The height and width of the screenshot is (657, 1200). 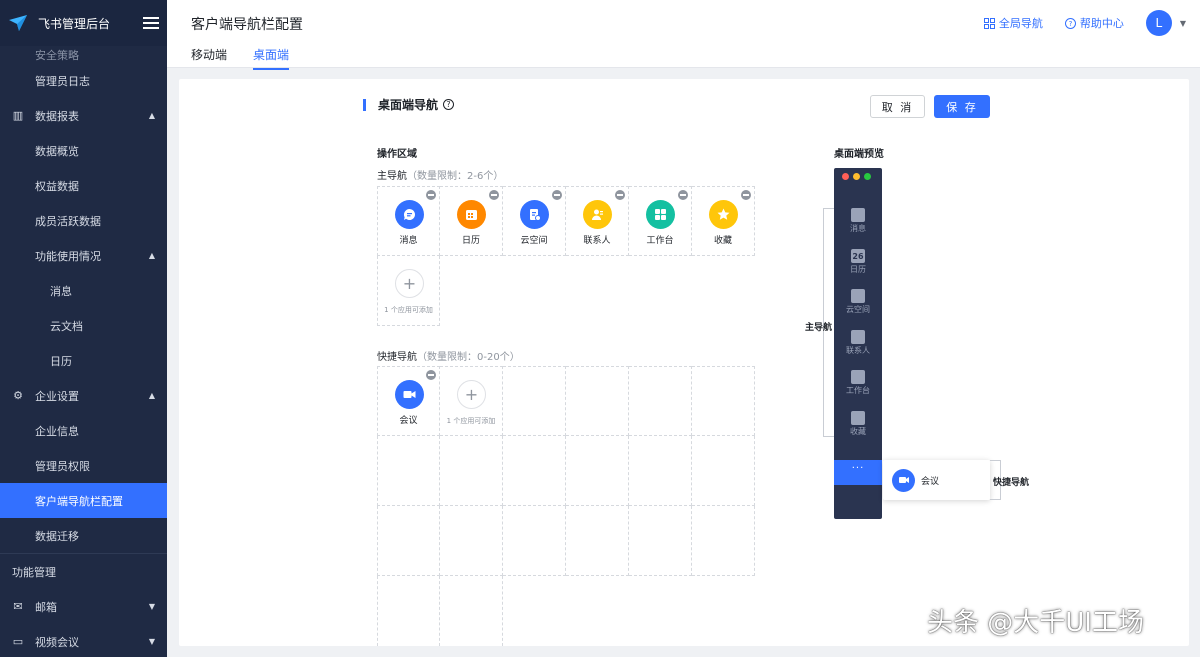 I want to click on preview-nav-item: 26 日历, so click(x=858, y=261).